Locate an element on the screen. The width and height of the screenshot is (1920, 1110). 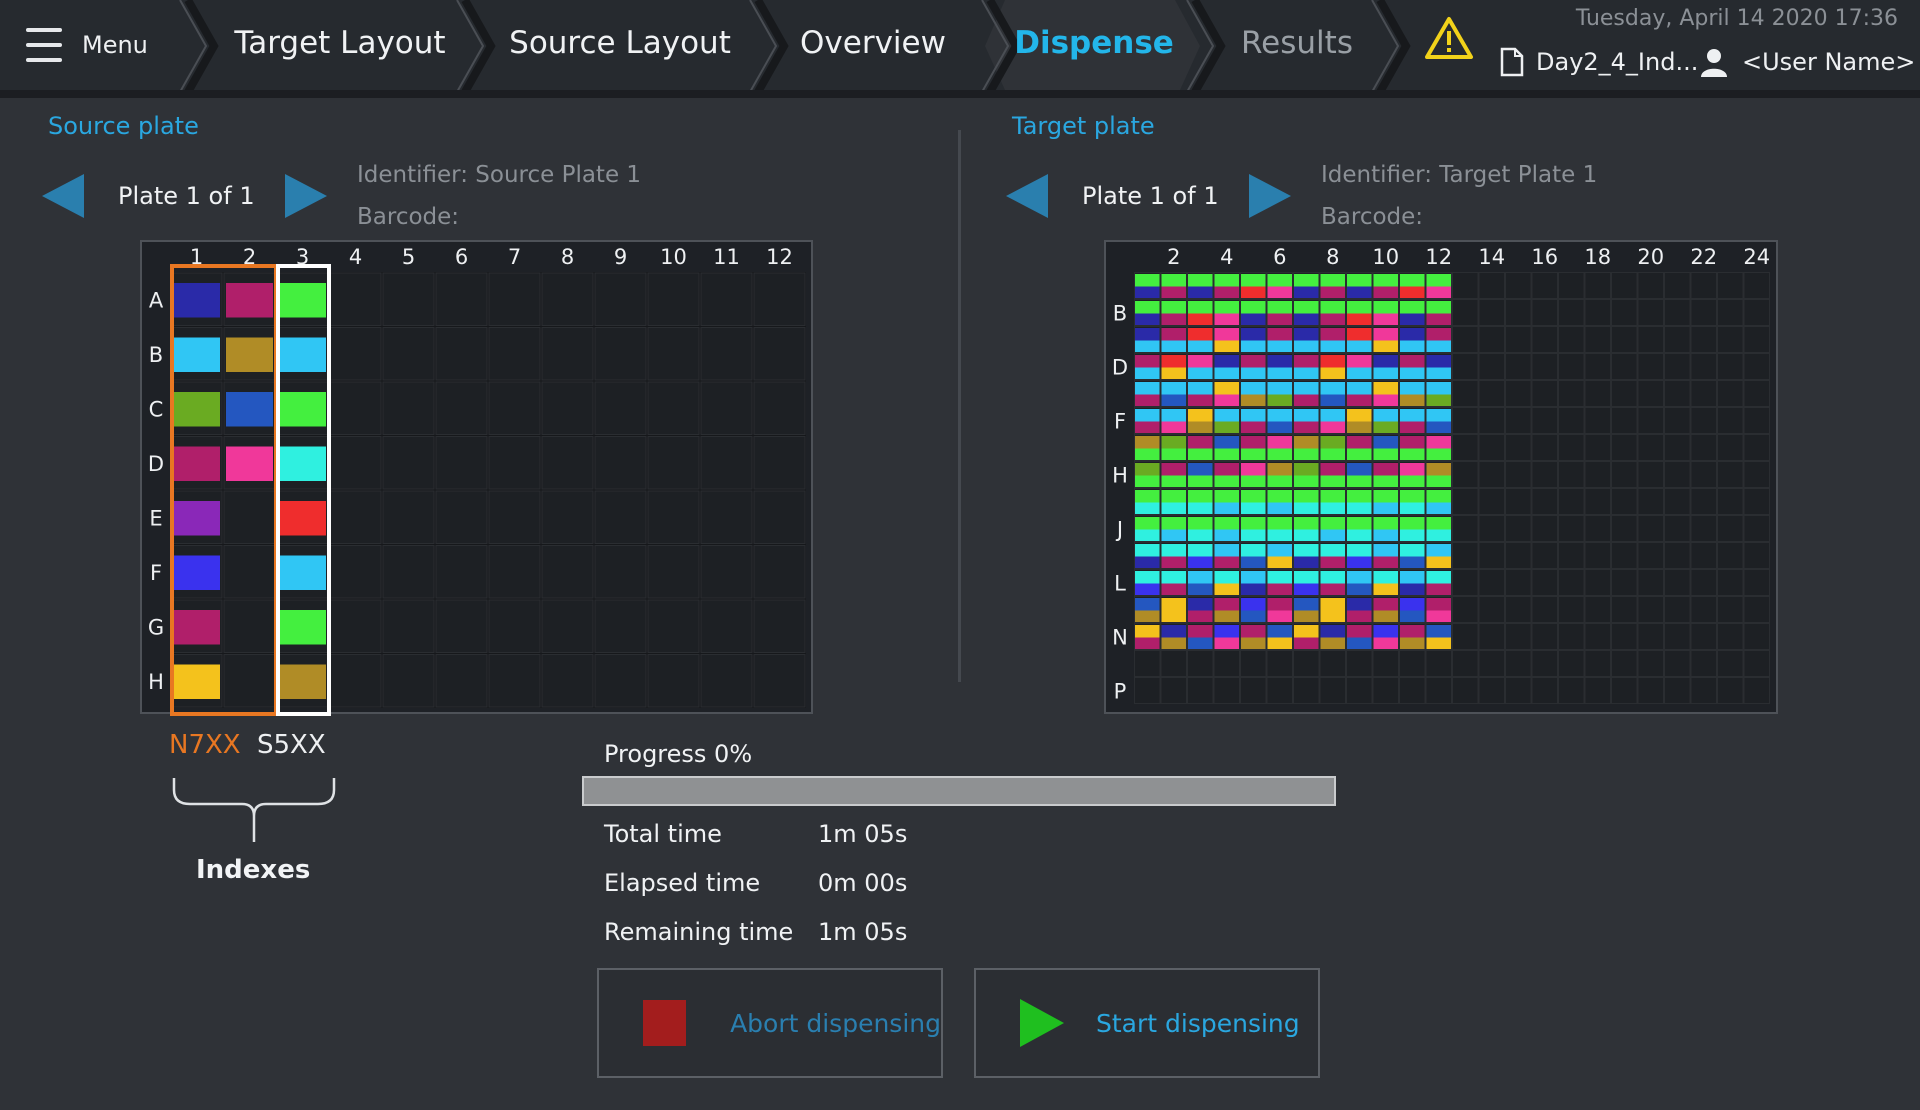
target-prev-plate-button is located at coordinates (1028, 196).